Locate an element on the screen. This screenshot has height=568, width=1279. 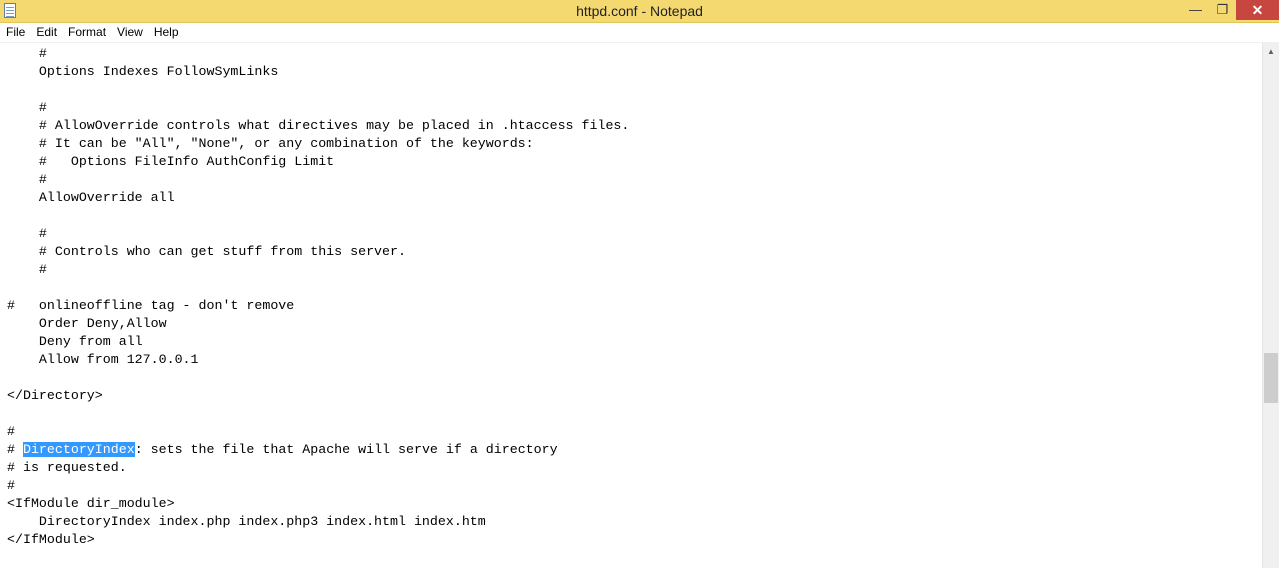
menu-bar: File Edit Format View Help is located at coordinates (639, 33).